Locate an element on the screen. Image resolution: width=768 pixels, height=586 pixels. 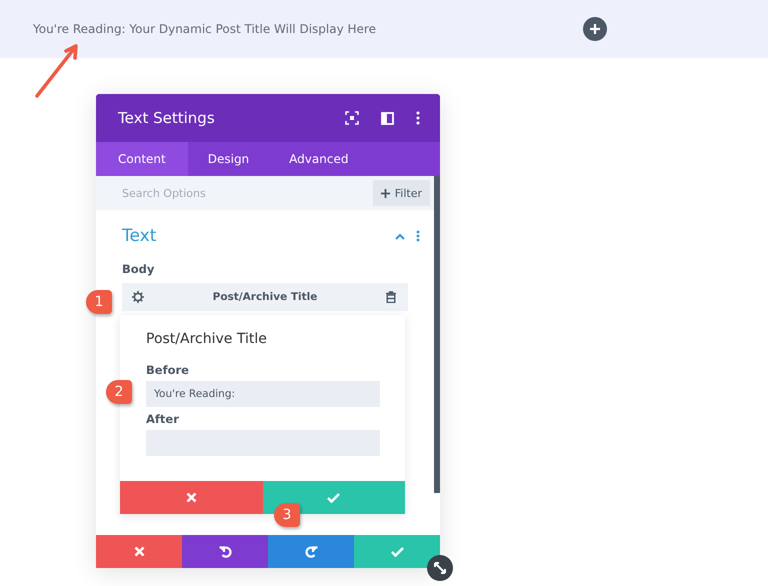
input-field: You're Reading: is located at coordinates (263, 394).